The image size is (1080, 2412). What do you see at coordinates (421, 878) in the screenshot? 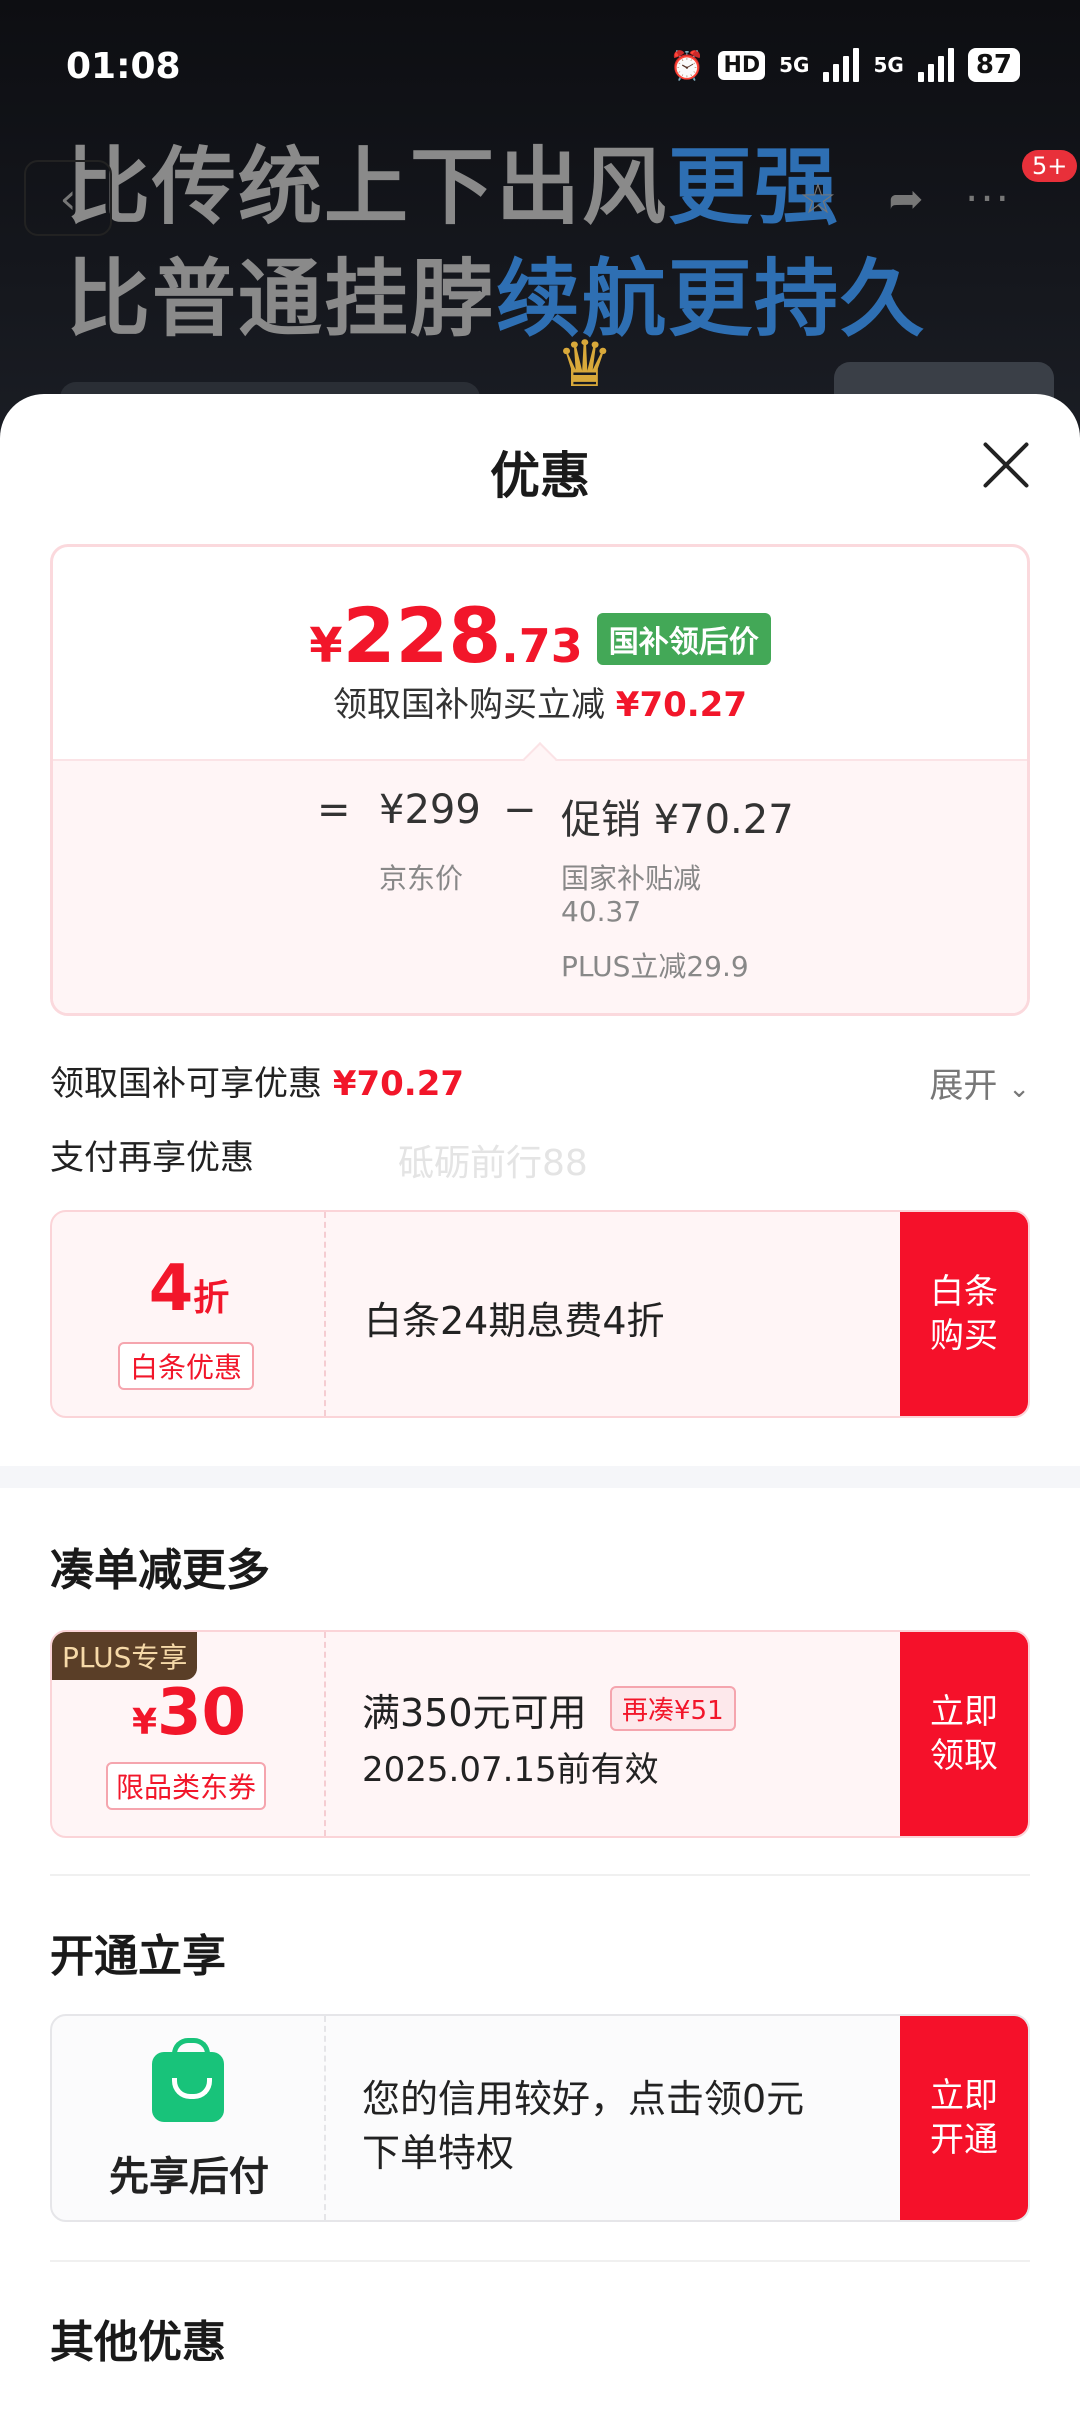
I see `jd-price-label: 京东价` at bounding box center [421, 878].